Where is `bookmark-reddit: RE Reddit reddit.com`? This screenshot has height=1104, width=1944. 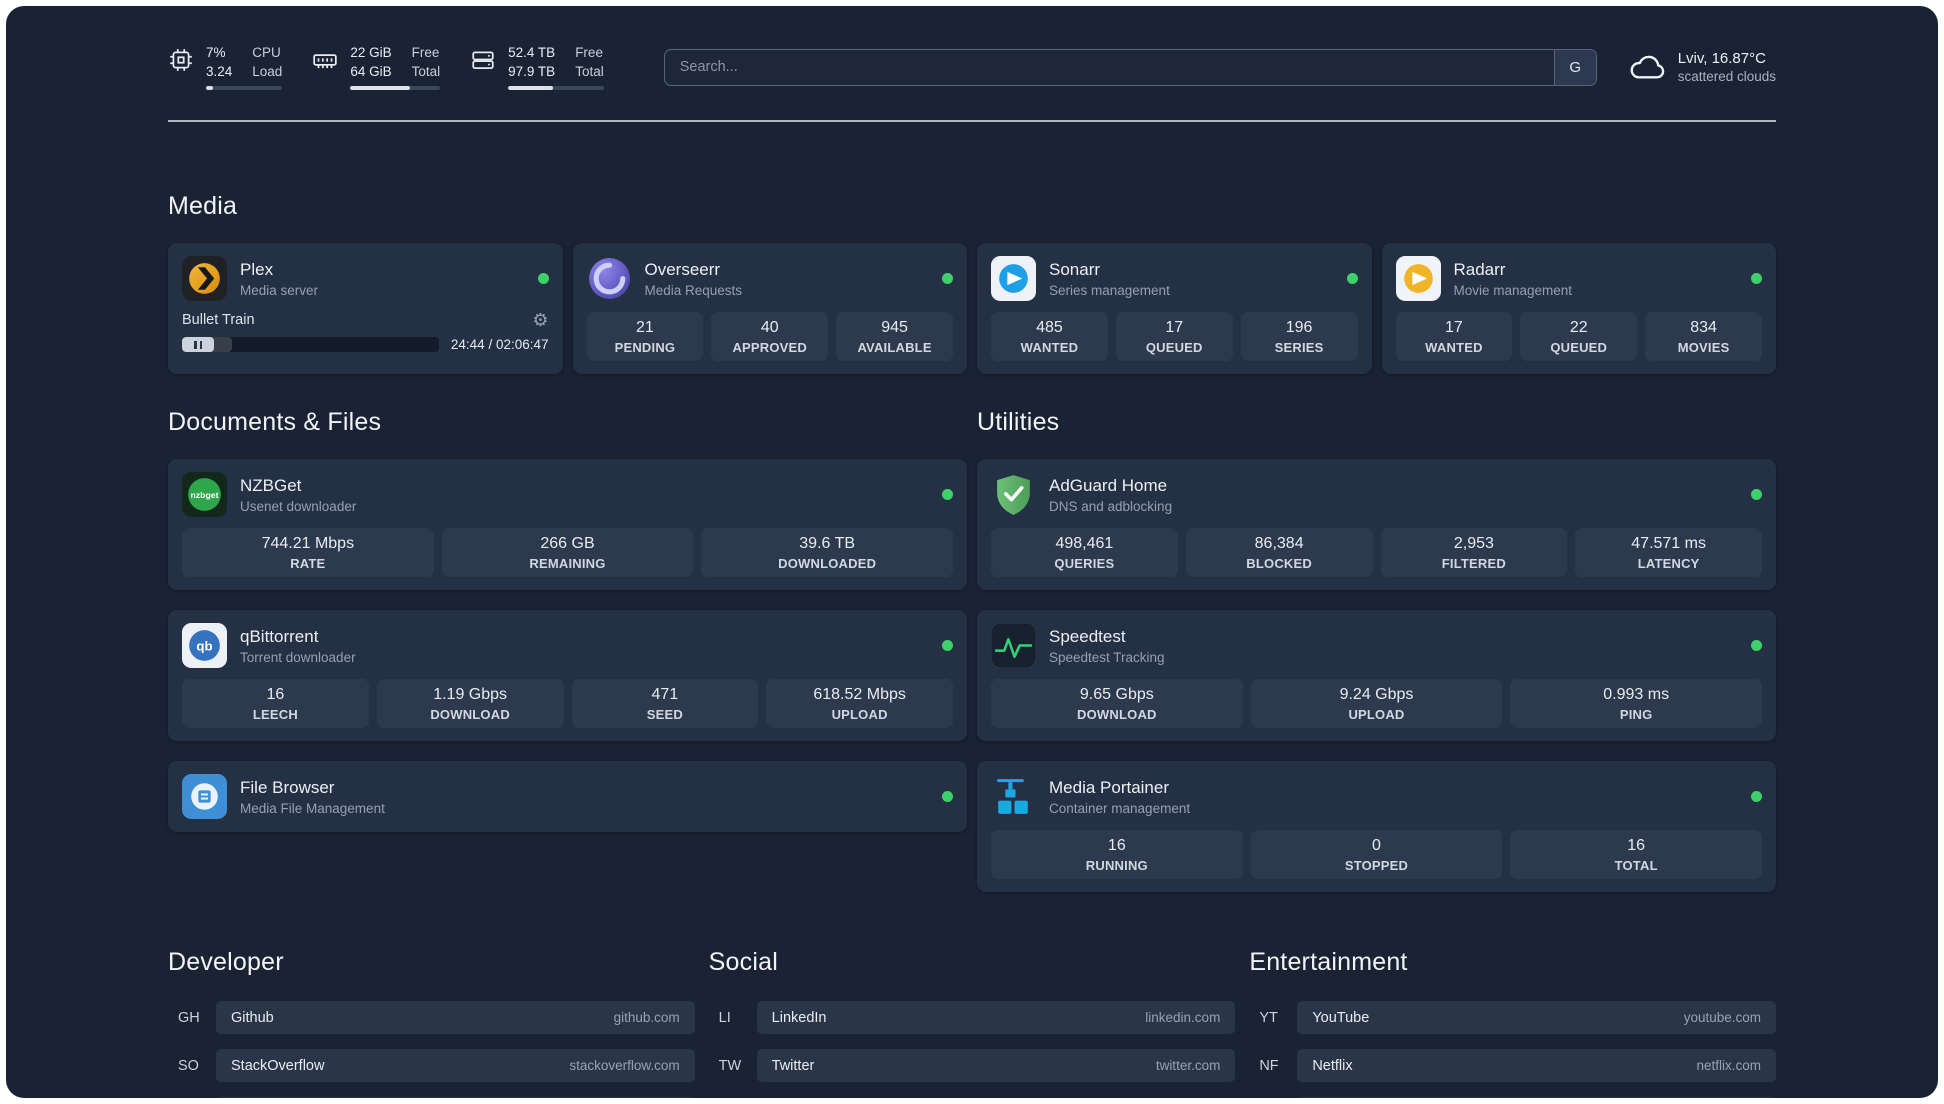
bookmark-reddit: RE Reddit reddit.com is located at coordinates (1512, 1097).